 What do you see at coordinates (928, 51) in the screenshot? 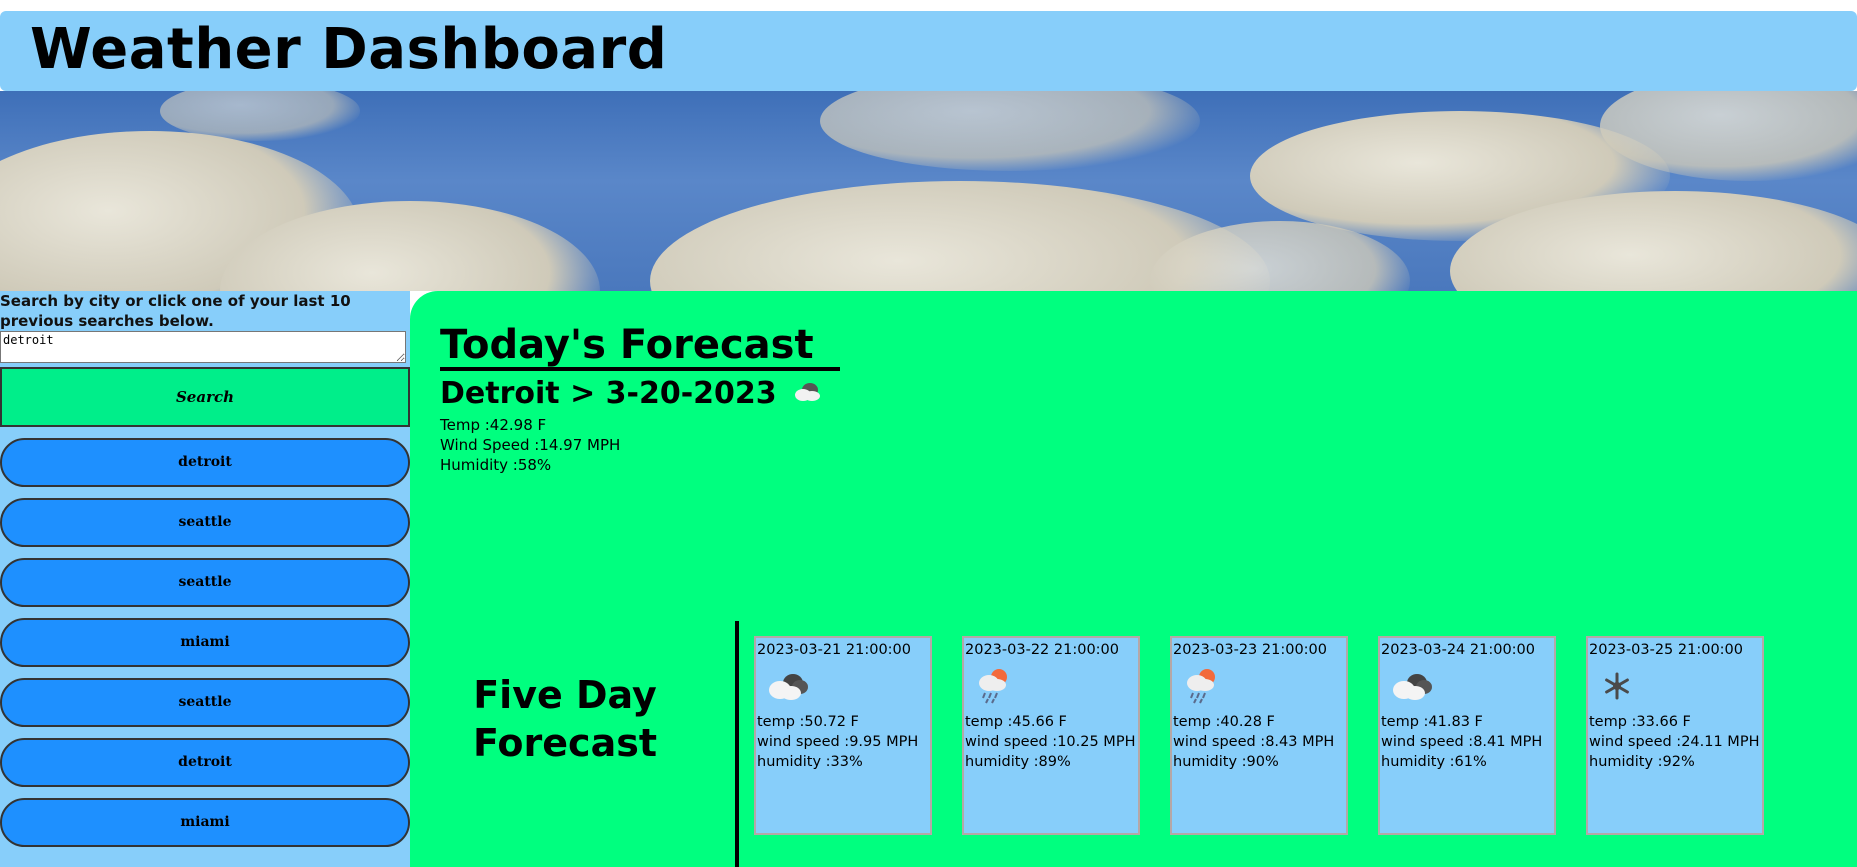
I see `page-header: Weather Dashboard` at bounding box center [928, 51].